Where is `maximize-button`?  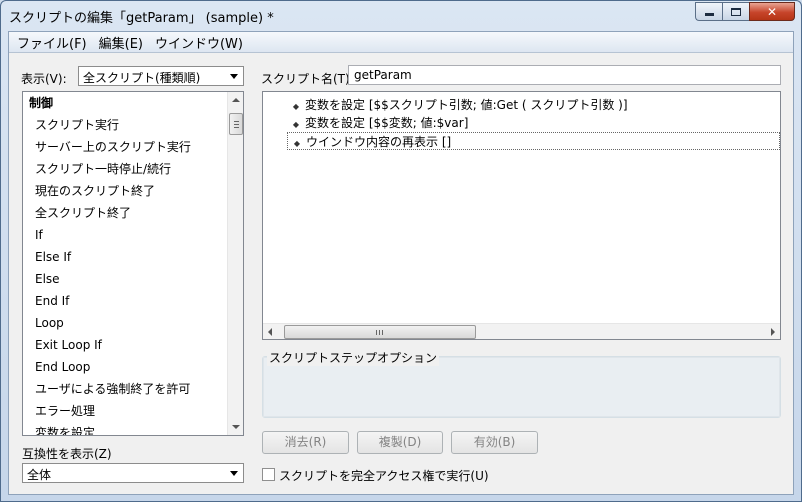 maximize-button is located at coordinates (735, 11).